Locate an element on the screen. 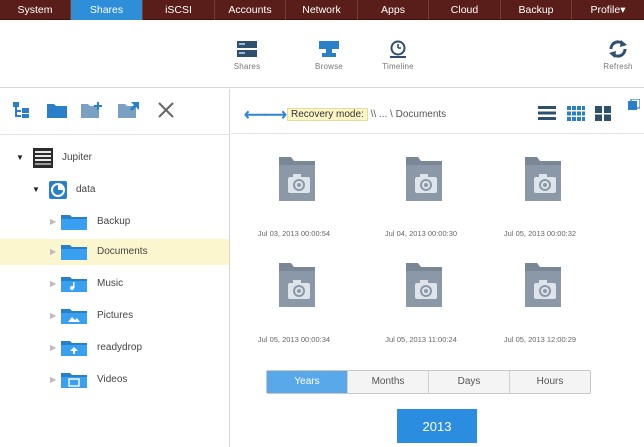 The width and height of the screenshot is (644, 447). year-navigator: 2013 12 is located at coordinates (437, 423).